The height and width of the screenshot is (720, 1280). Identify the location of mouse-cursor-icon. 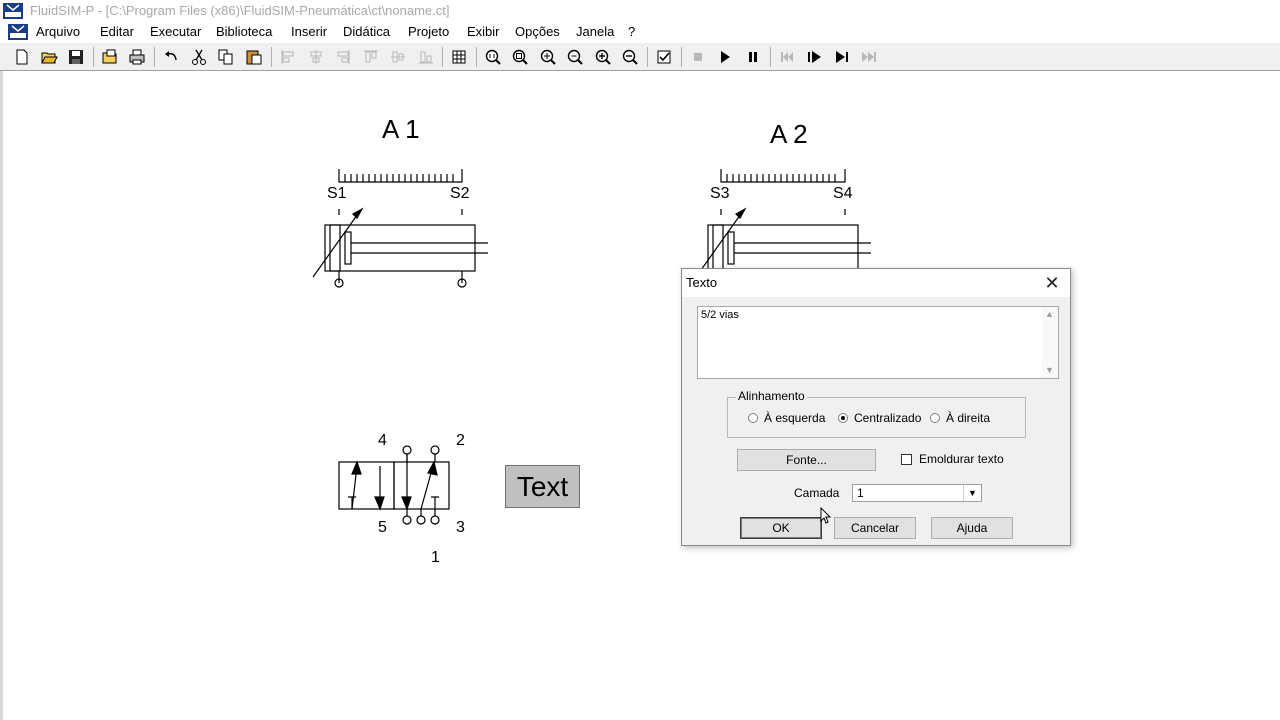
(826, 515).